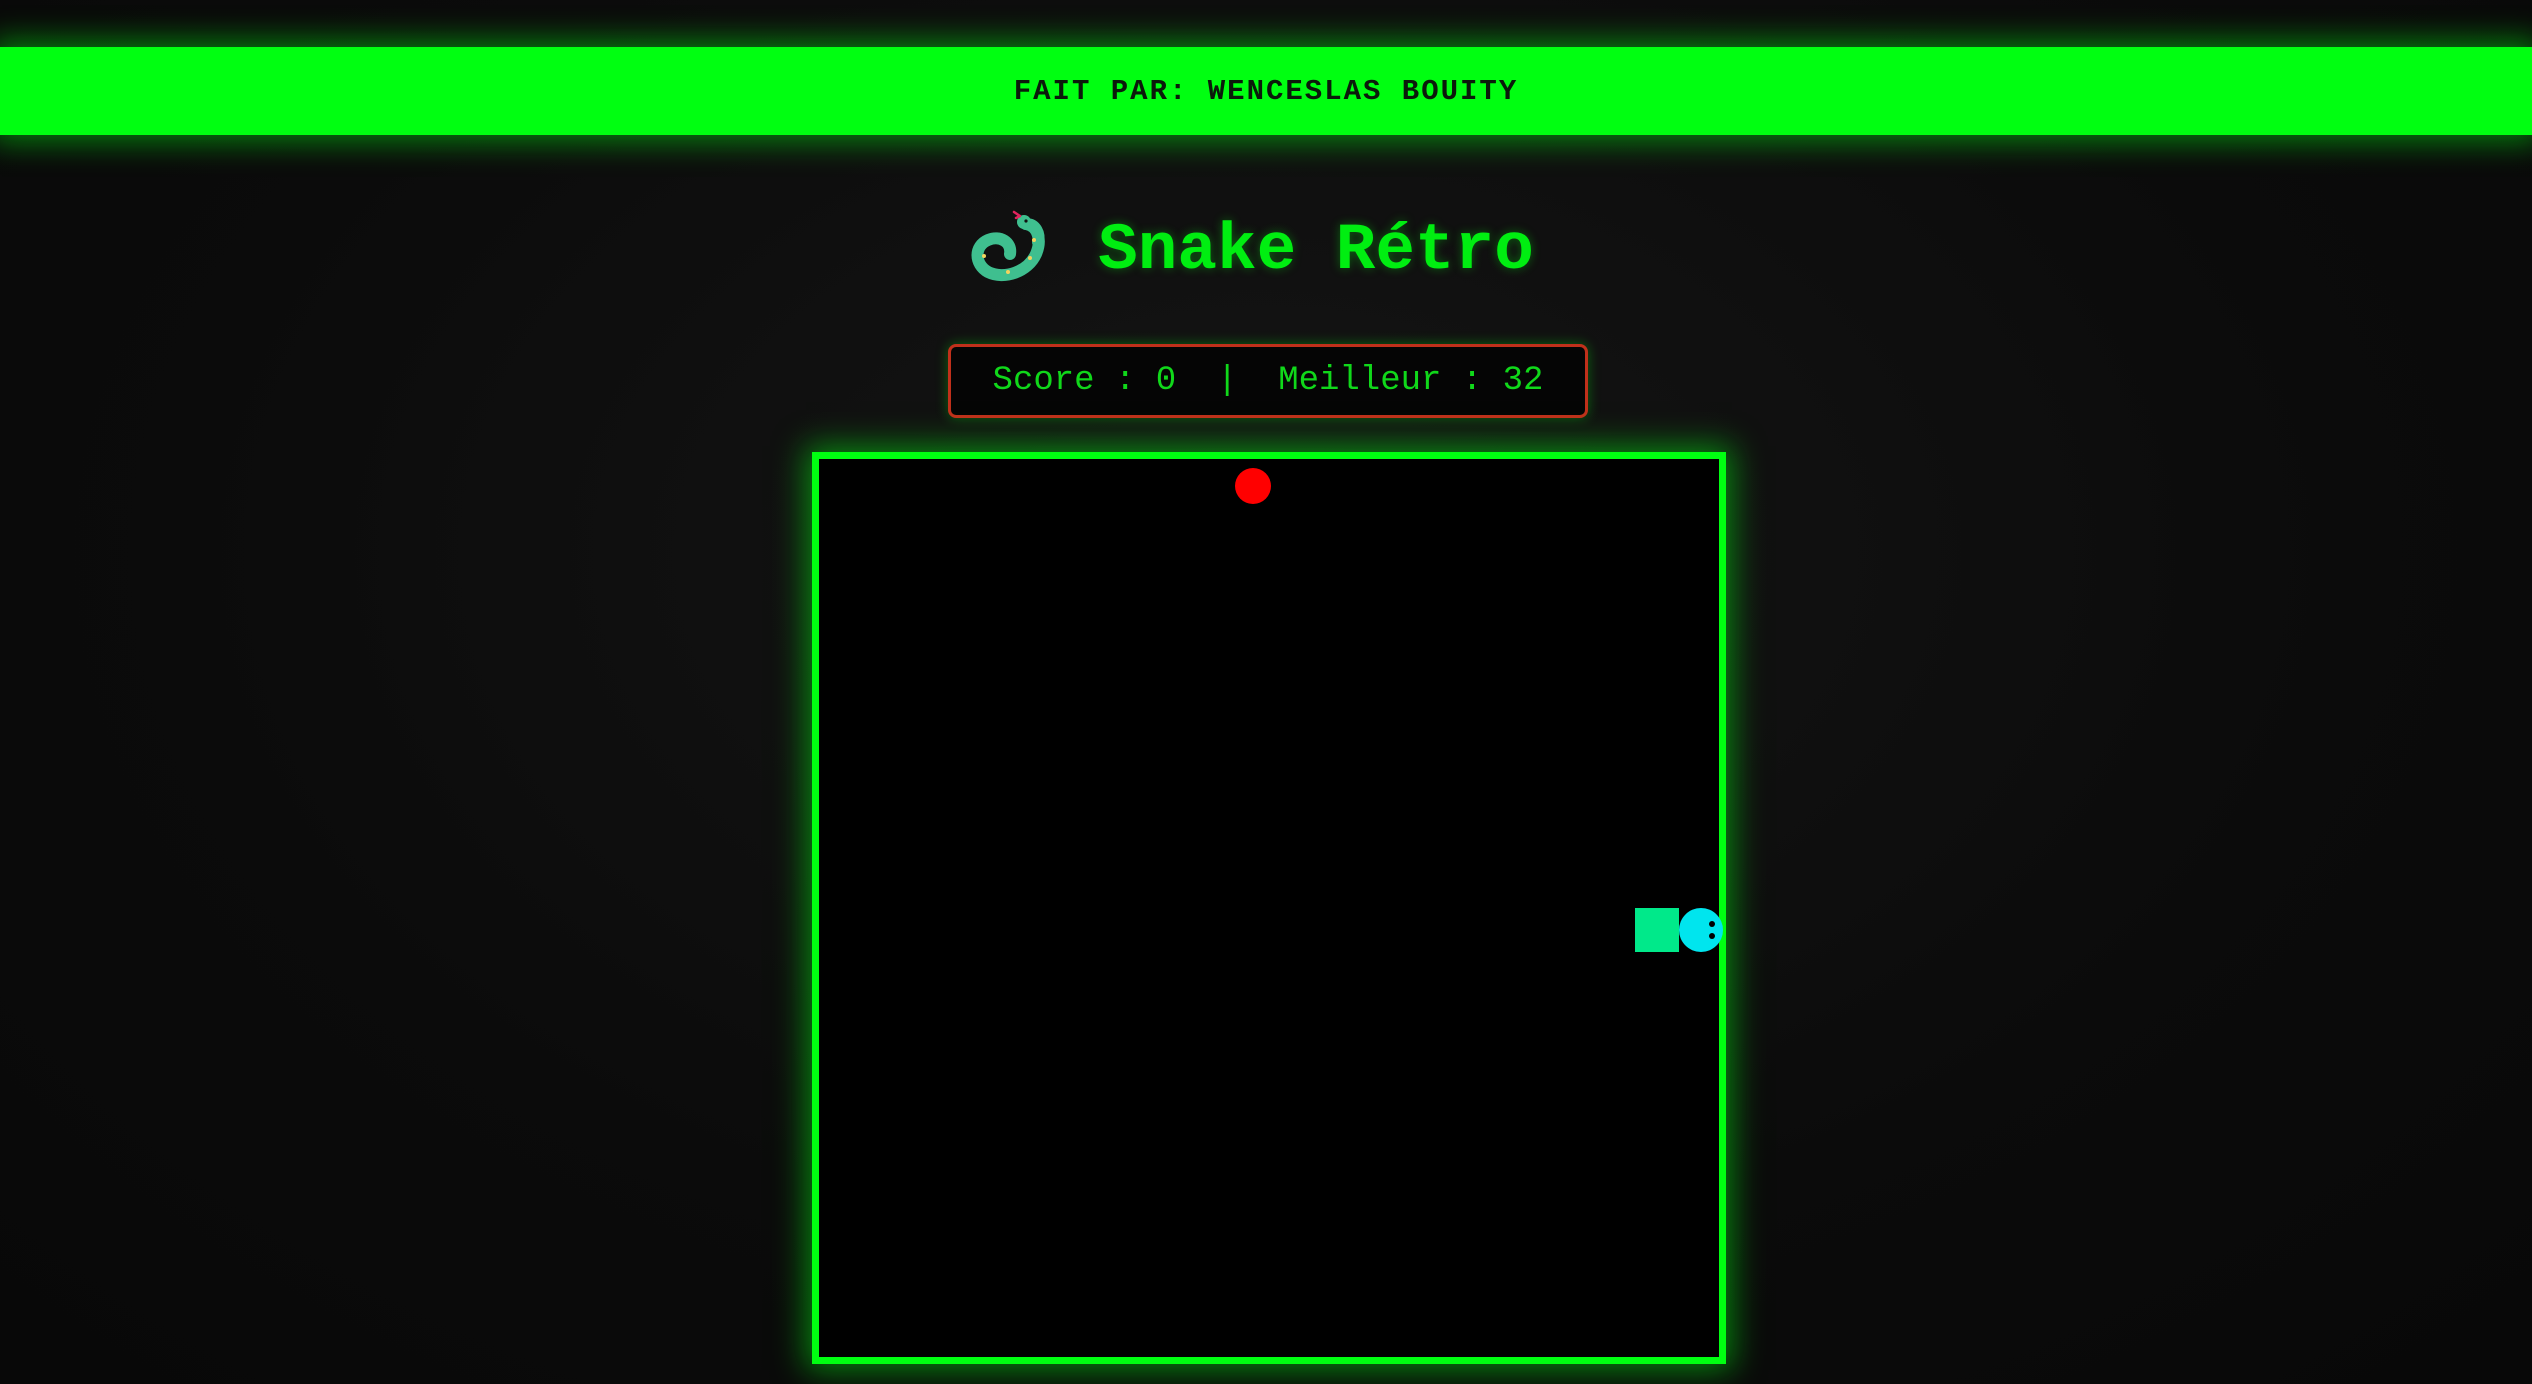  I want to click on snake-icon, so click(1008, 246).